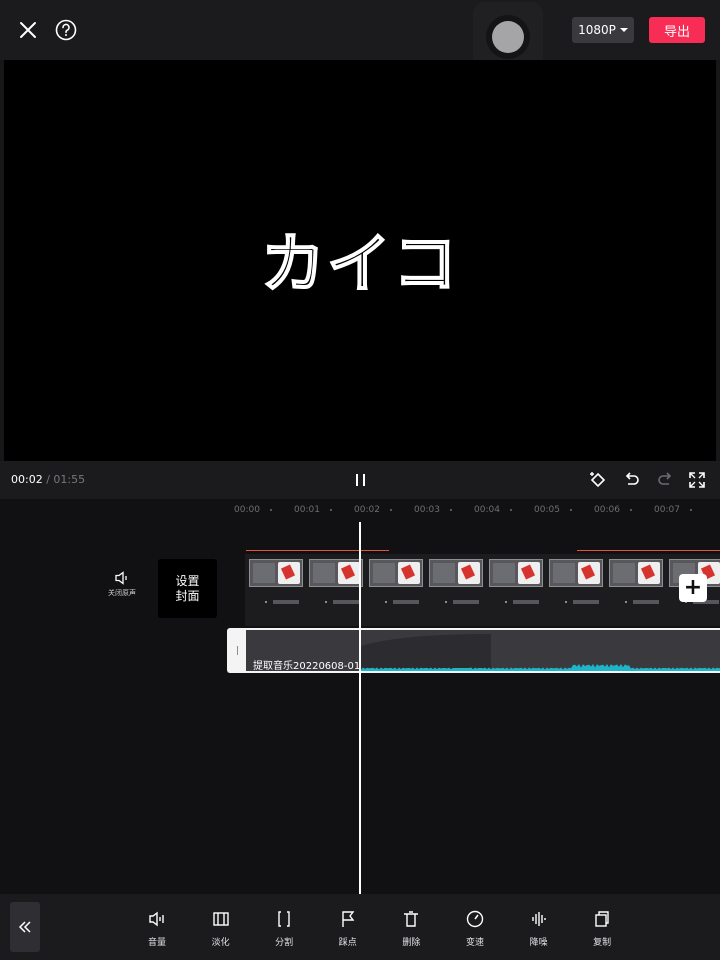 The width and height of the screenshot is (720, 960). I want to click on audio-trim-handle, so click(237, 650).